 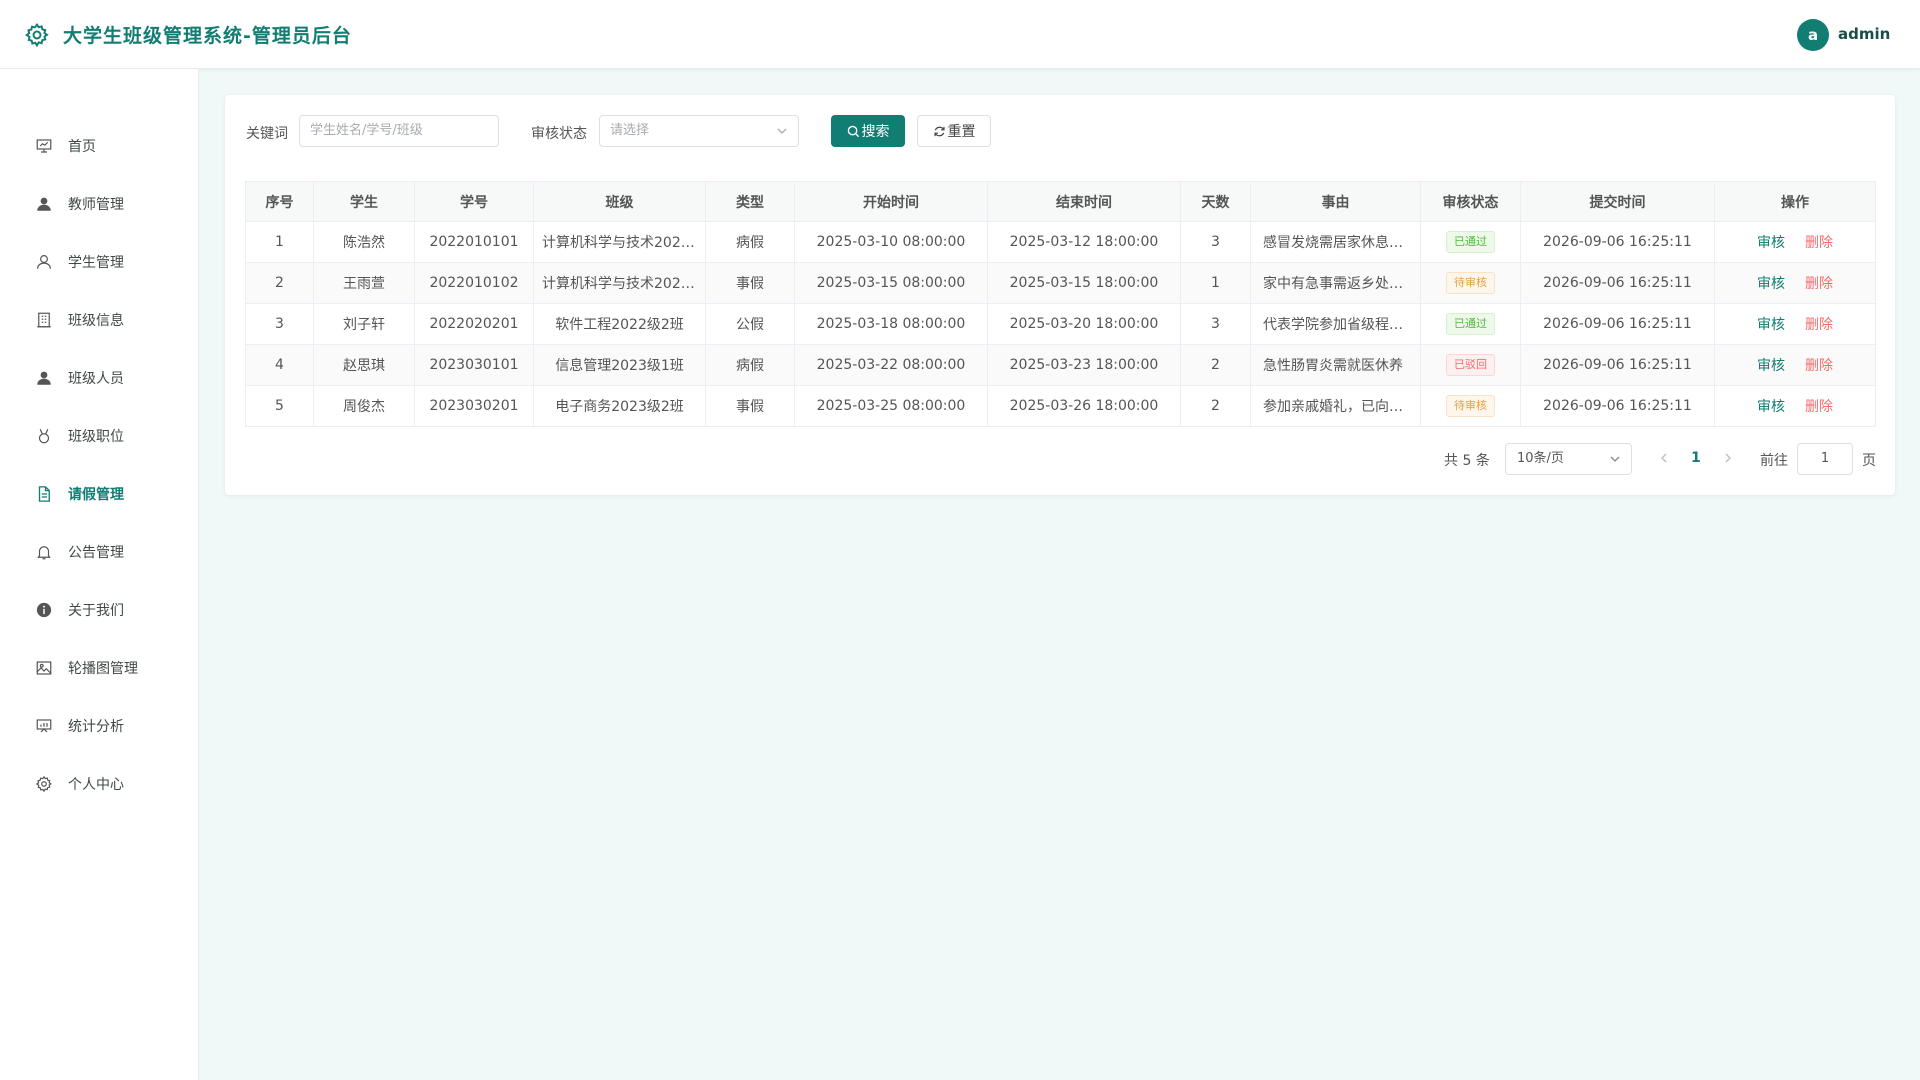 What do you see at coordinates (96, 437) in the screenshot?
I see `sidebar-item-label: 班级职位` at bounding box center [96, 437].